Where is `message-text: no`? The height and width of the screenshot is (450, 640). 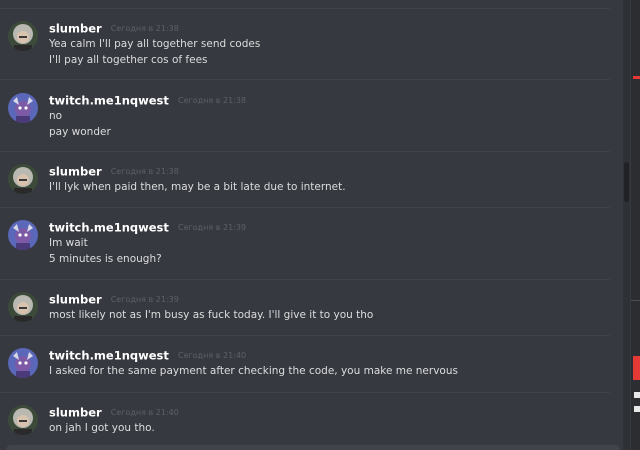
message-text: no is located at coordinates (56, 116).